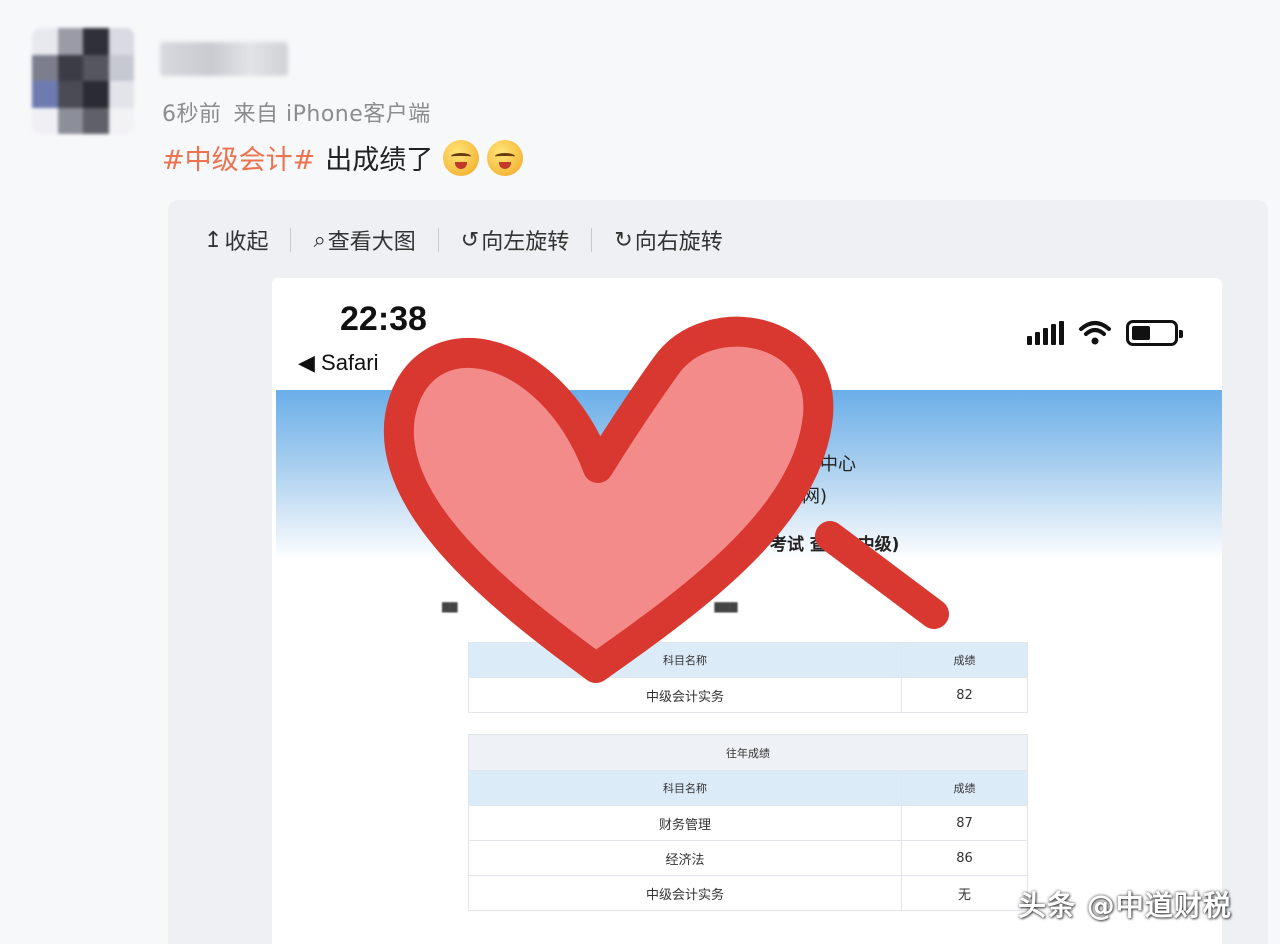 This screenshot has height=944, width=1280. What do you see at coordinates (678, 242) in the screenshot?
I see `rotate-right-label: 向右旋转` at bounding box center [678, 242].